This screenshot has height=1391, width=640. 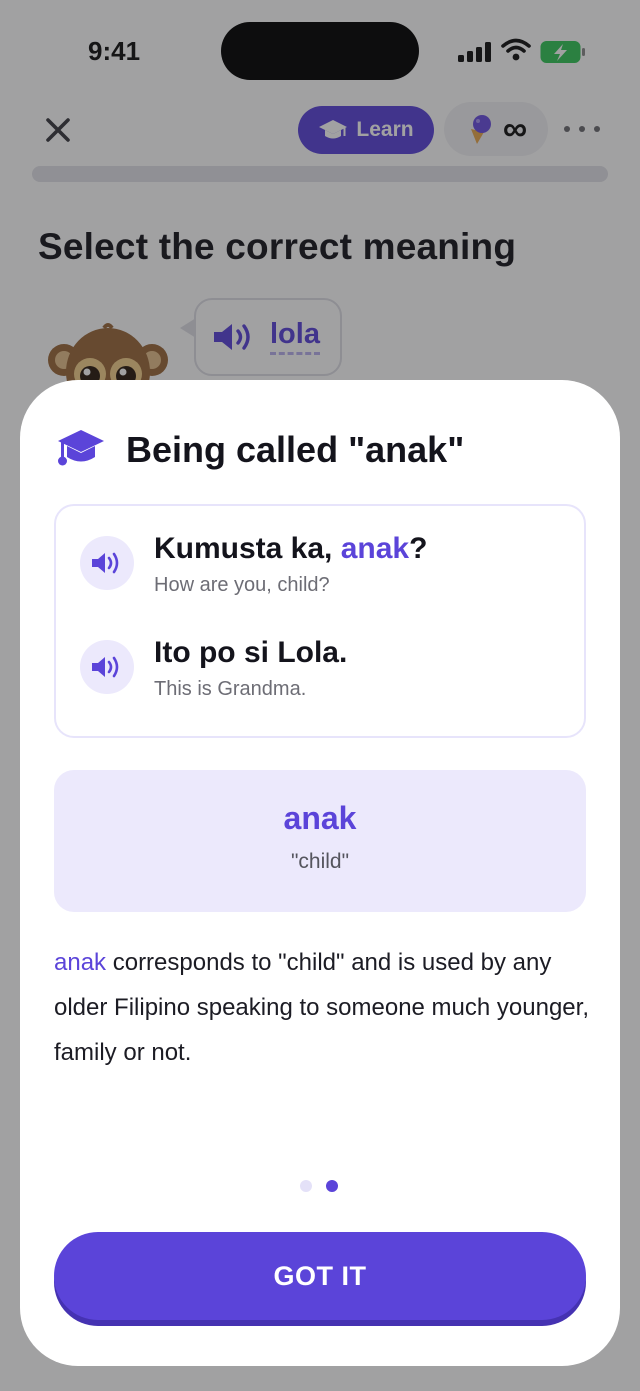 I want to click on sheet-header: Being called "anak", so click(x=260, y=450).